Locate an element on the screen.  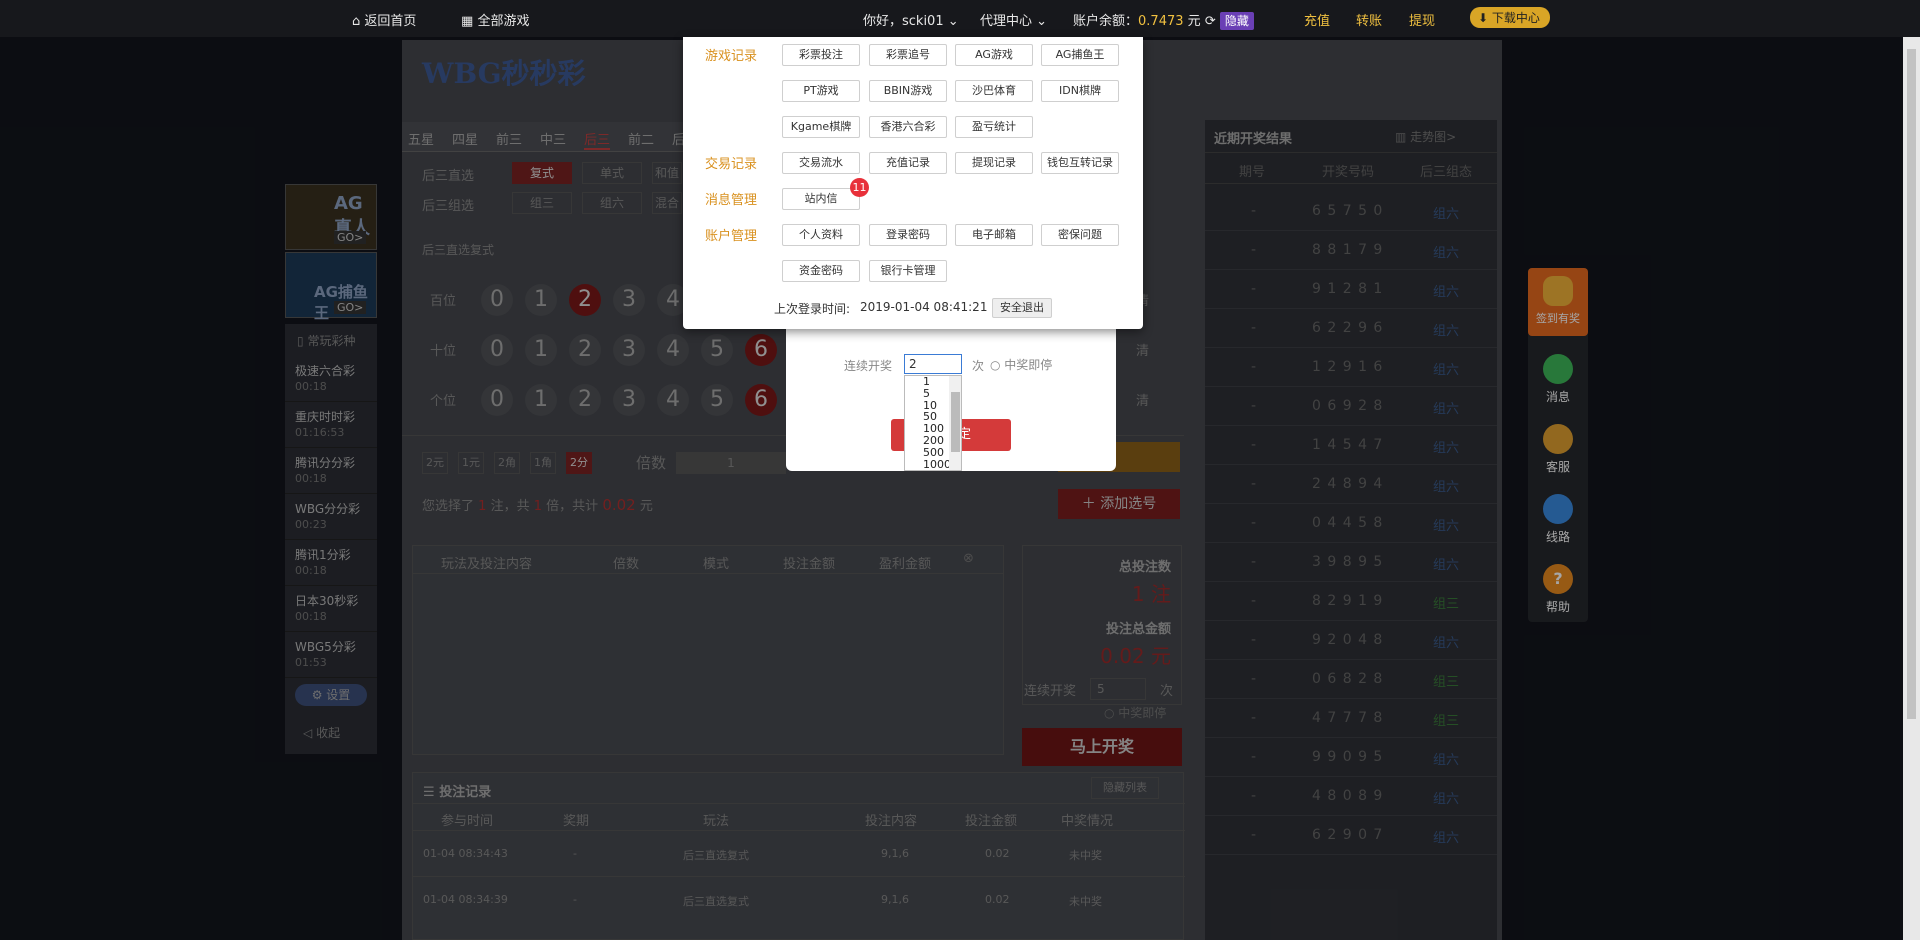
menu-item: 提现记录 is located at coordinates (994, 163).